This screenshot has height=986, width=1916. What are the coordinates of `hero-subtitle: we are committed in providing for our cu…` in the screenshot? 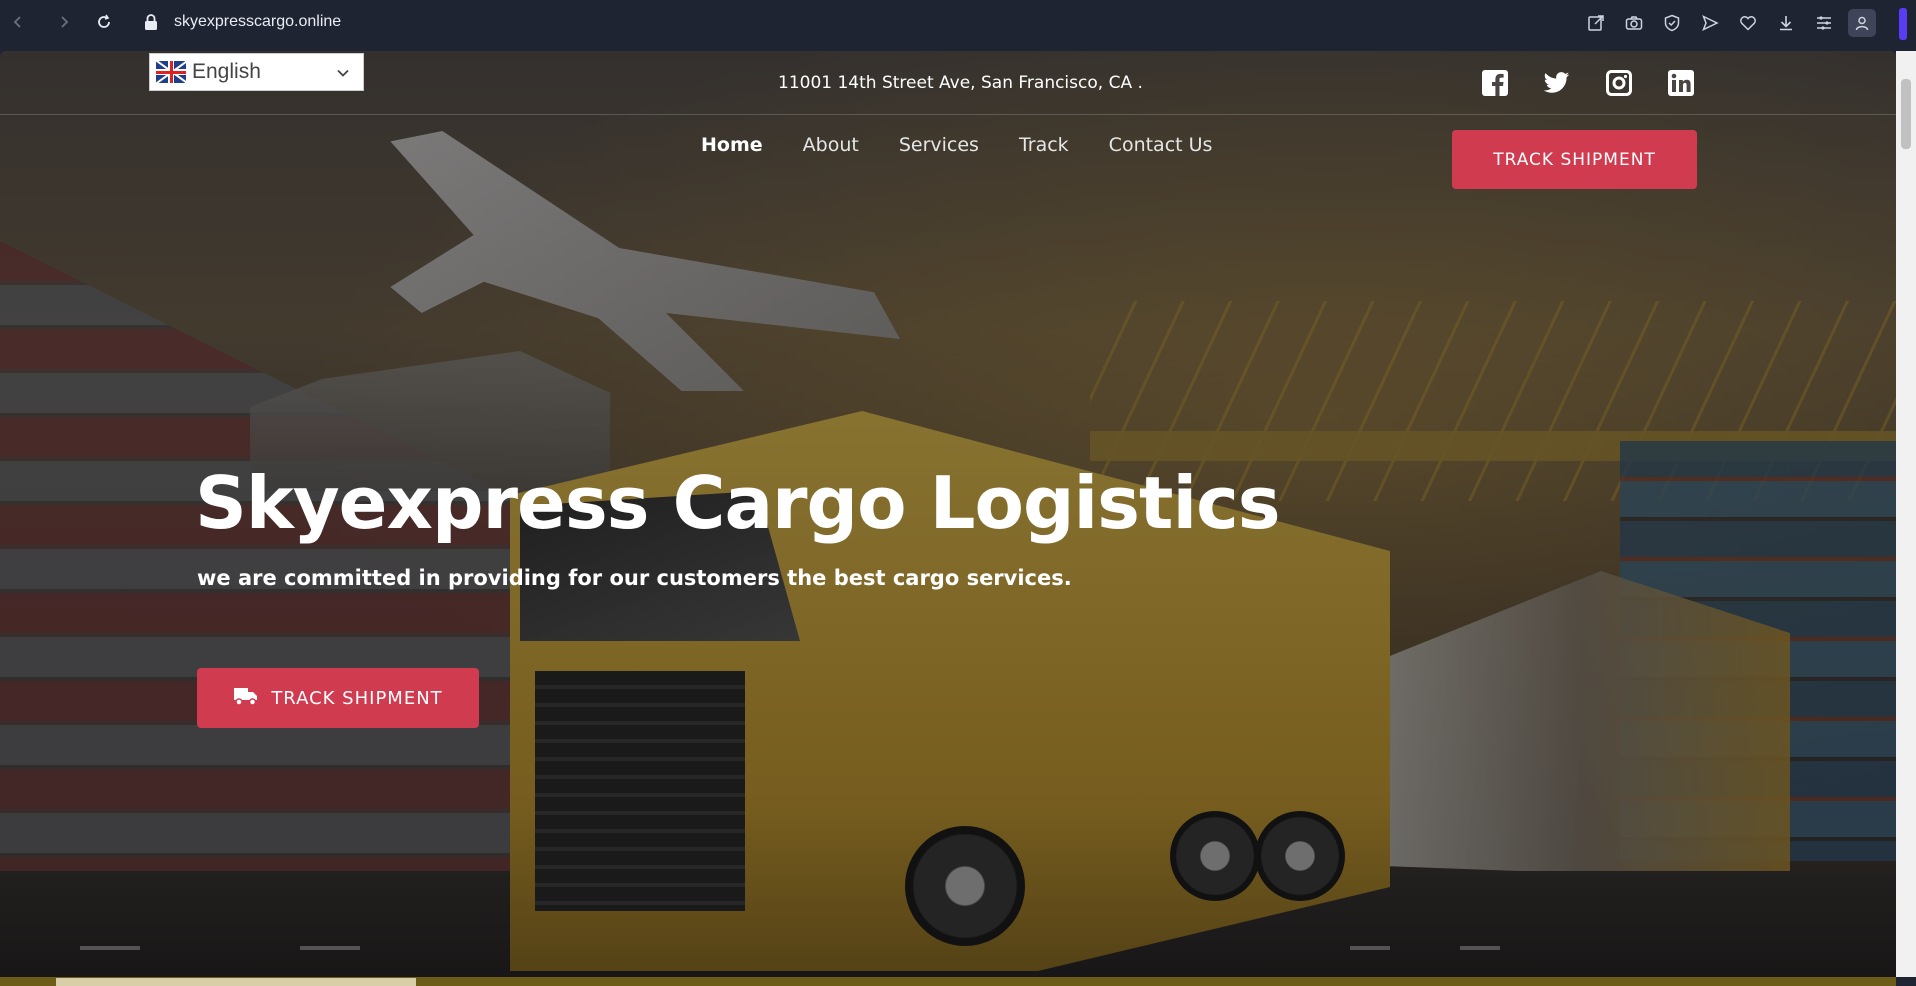 It's located at (634, 578).